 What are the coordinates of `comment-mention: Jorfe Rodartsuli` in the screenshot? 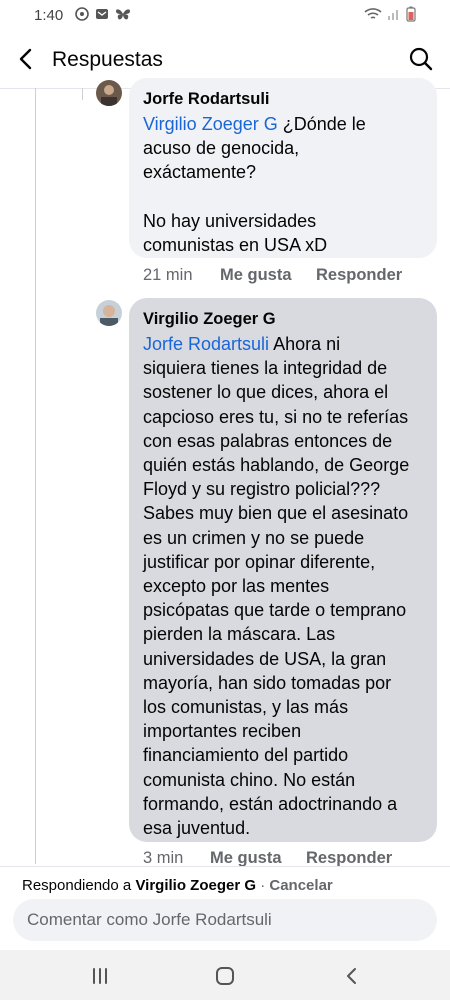 It's located at (206, 344).